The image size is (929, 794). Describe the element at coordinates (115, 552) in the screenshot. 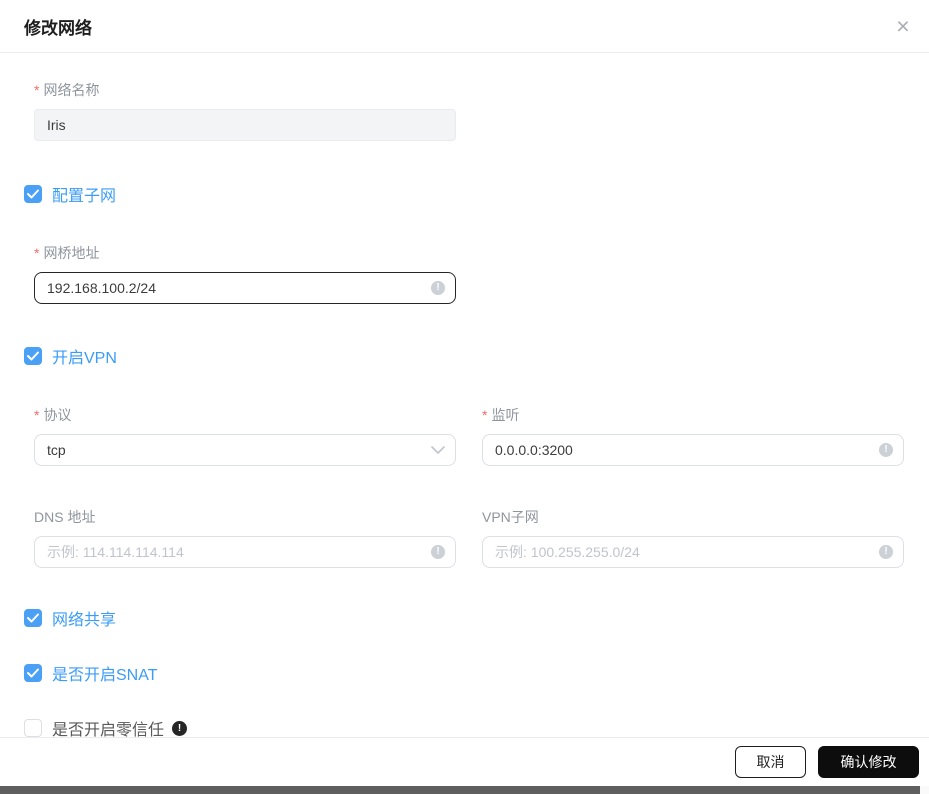

I see `dns-address-placeholder: 示例: 114.114.114.114` at that location.